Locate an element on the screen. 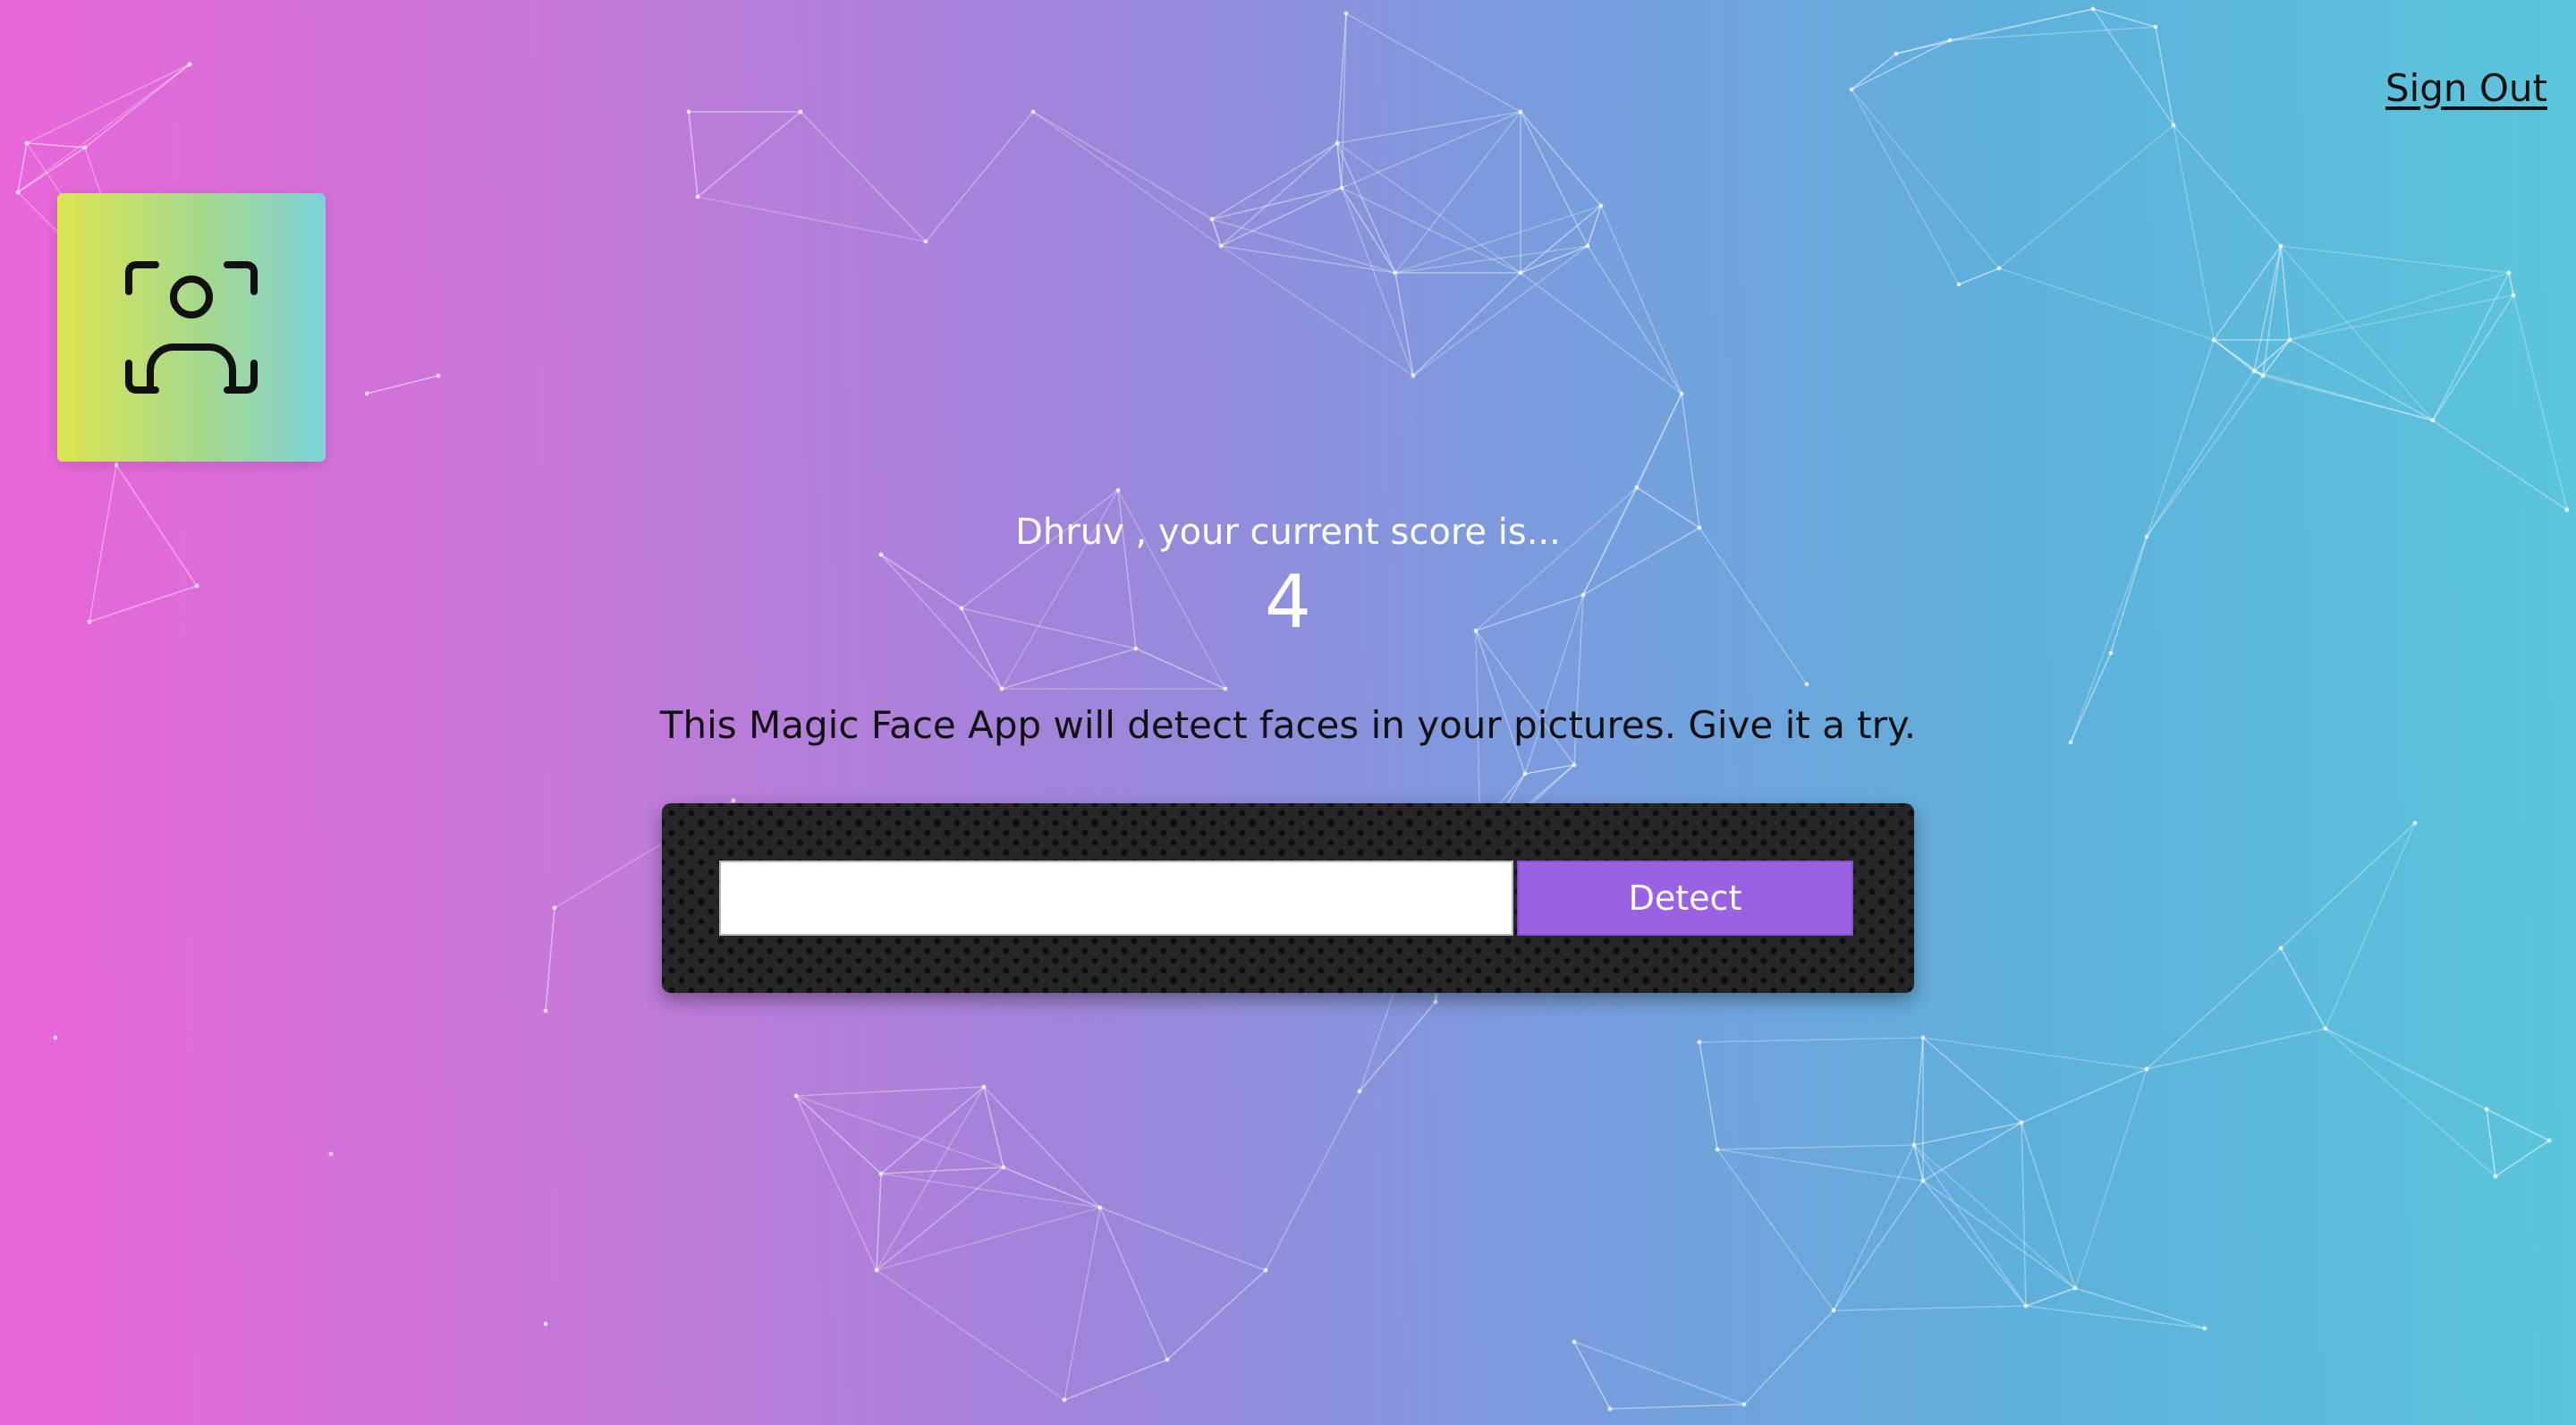 The height and width of the screenshot is (1425, 2576). image-url-input is located at coordinates (1116, 898).